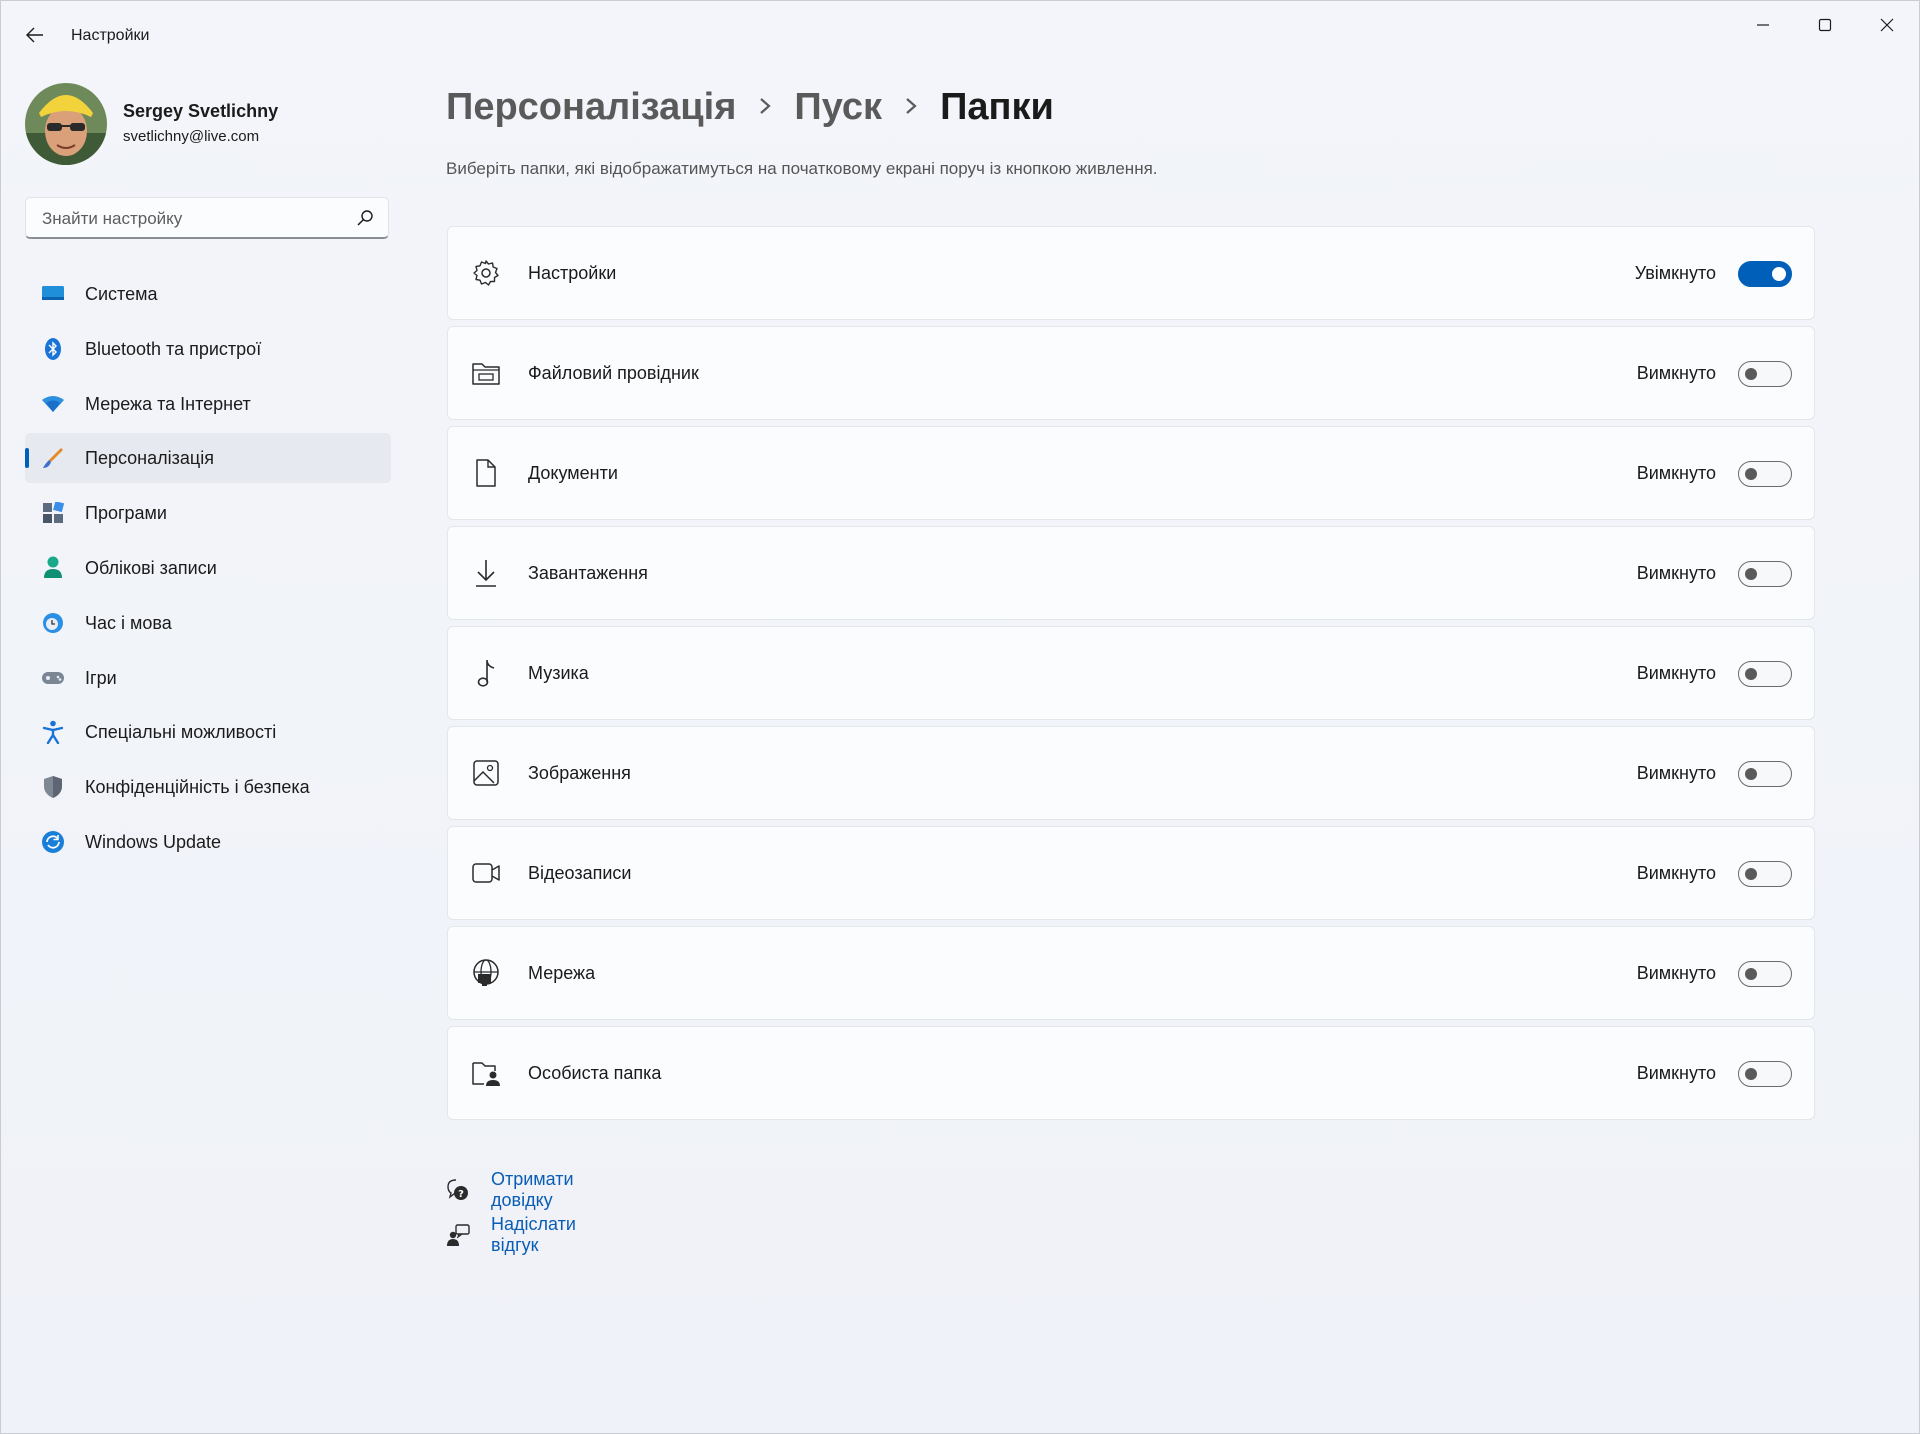 This screenshot has width=1920, height=1434. I want to click on time-language-icon, so click(53, 623).